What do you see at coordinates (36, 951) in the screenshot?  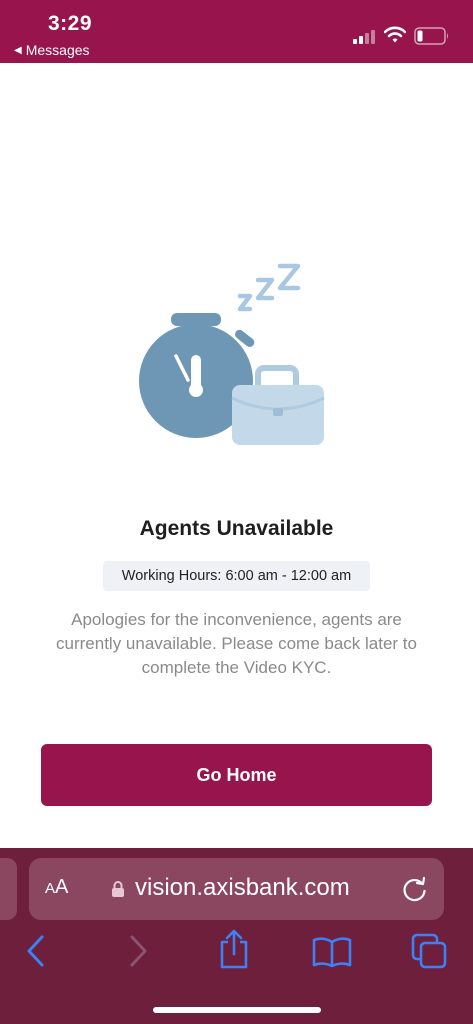 I see `back-arrow-icon` at bounding box center [36, 951].